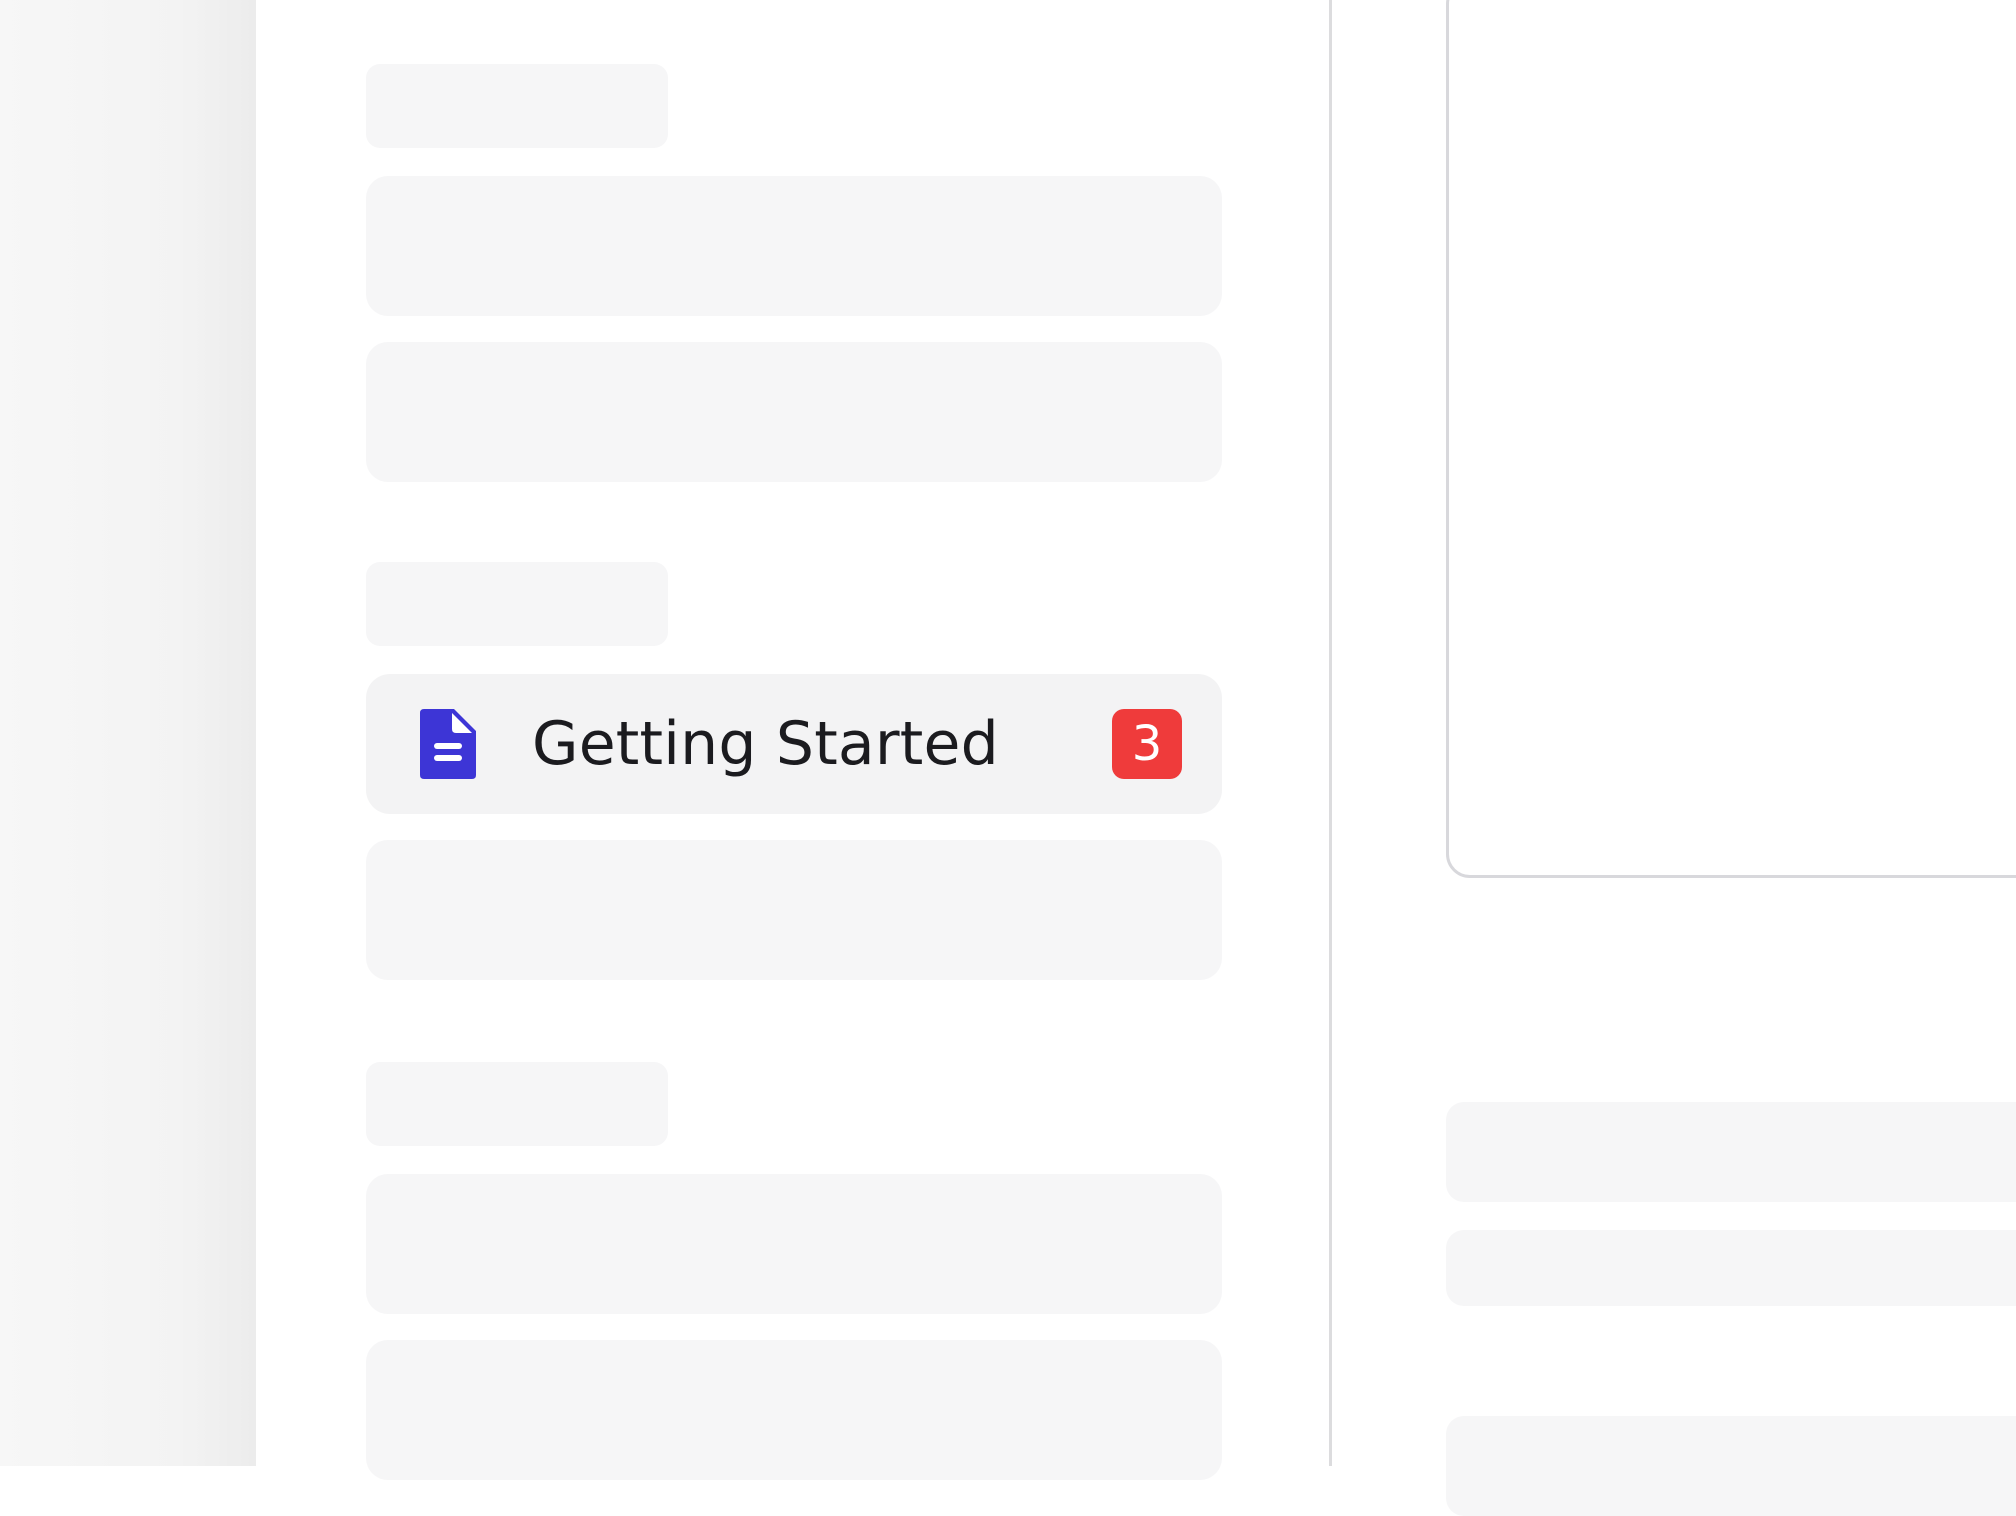 This screenshot has height=1516, width=2016. What do you see at coordinates (448, 744) in the screenshot?
I see `document-icon` at bounding box center [448, 744].